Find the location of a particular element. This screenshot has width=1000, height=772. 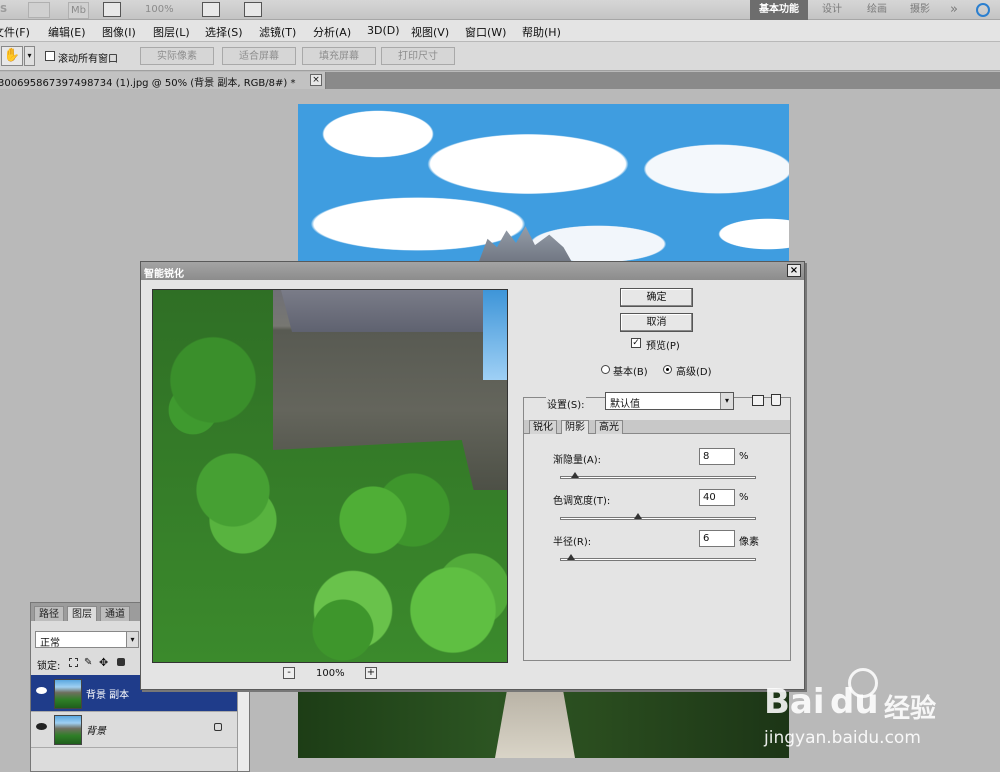

tab-highlight: 高光 is located at coordinates (609, 427).